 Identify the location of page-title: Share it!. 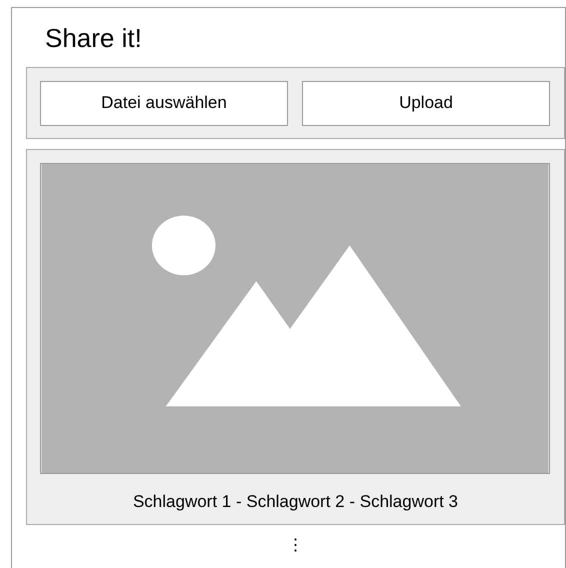
(93, 38).